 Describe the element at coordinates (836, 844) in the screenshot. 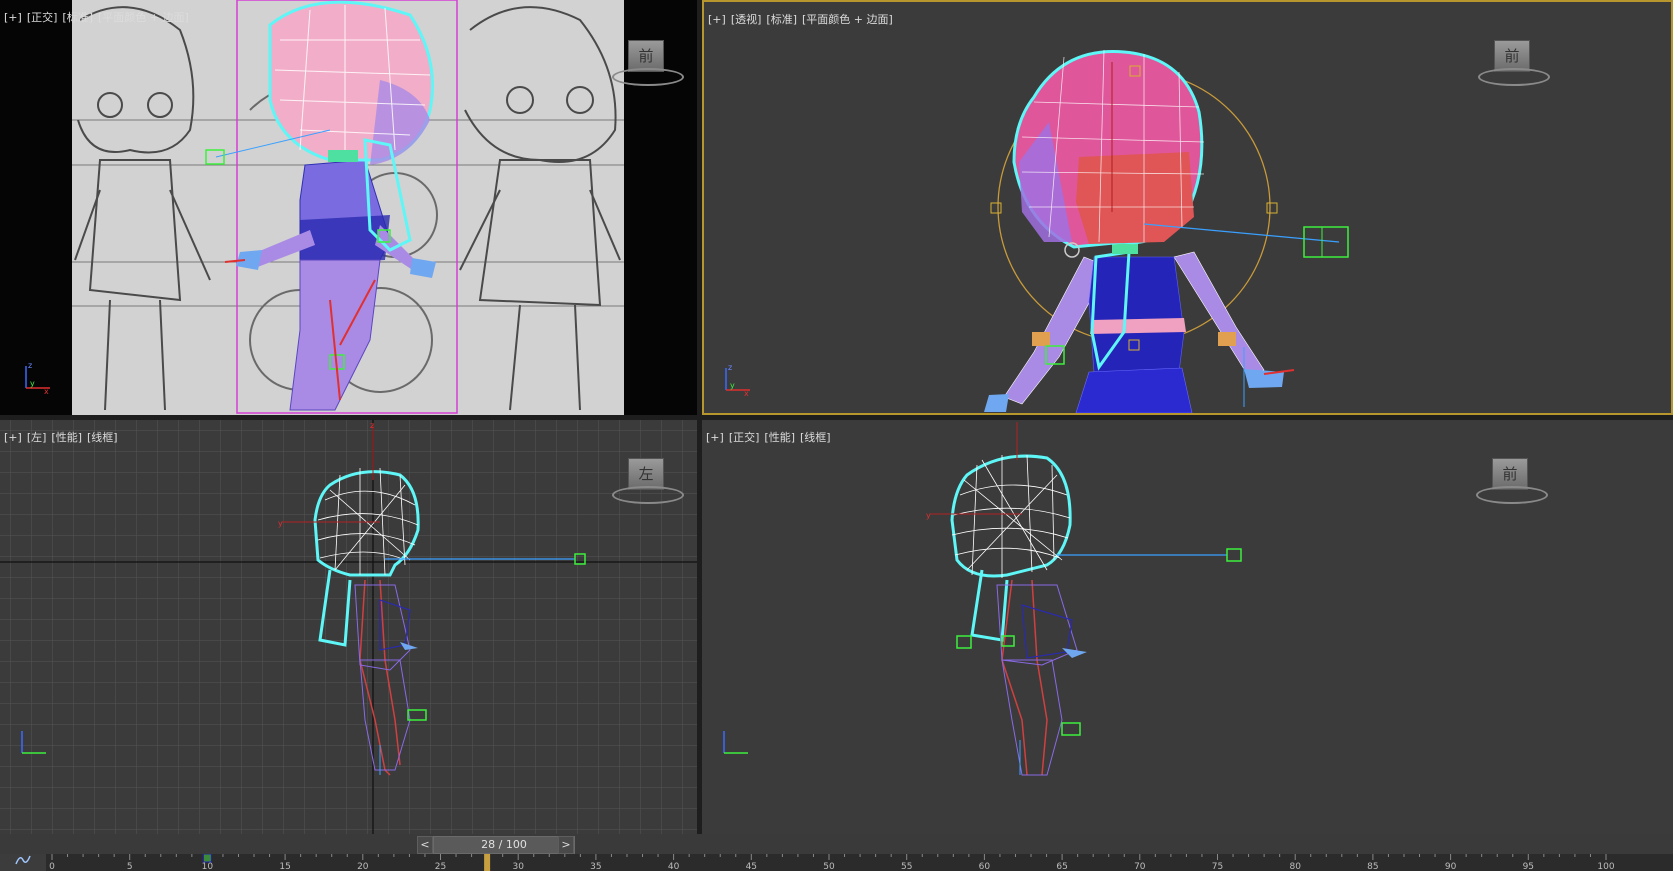

I see `frame-slider-bar` at that location.